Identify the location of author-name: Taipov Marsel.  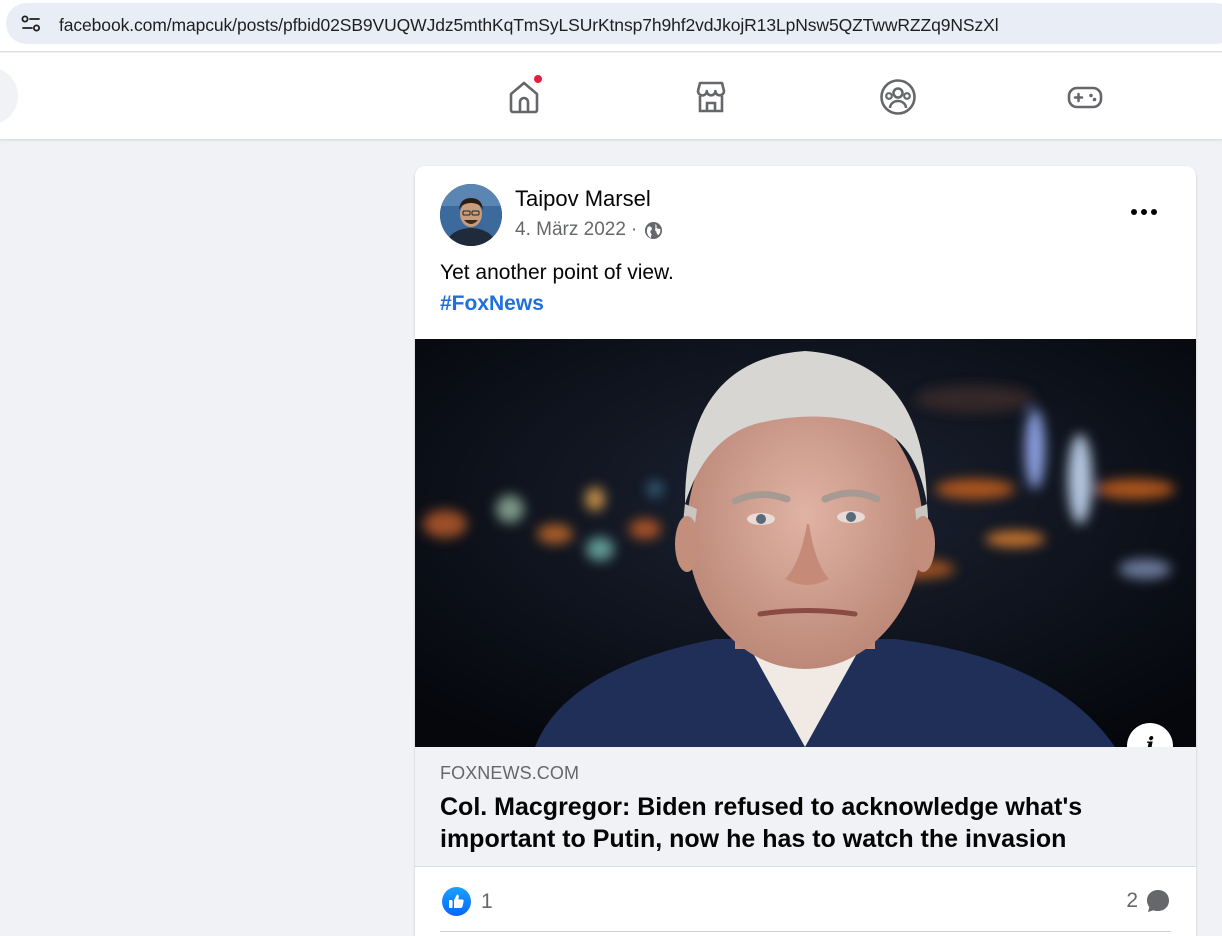
(583, 199).